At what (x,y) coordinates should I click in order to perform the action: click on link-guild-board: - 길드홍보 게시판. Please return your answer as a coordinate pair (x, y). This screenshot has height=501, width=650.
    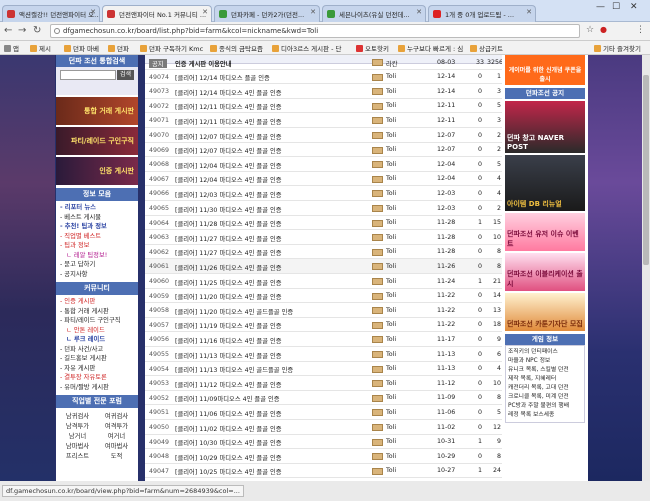
    Looking at the image, I should click on (97, 359).